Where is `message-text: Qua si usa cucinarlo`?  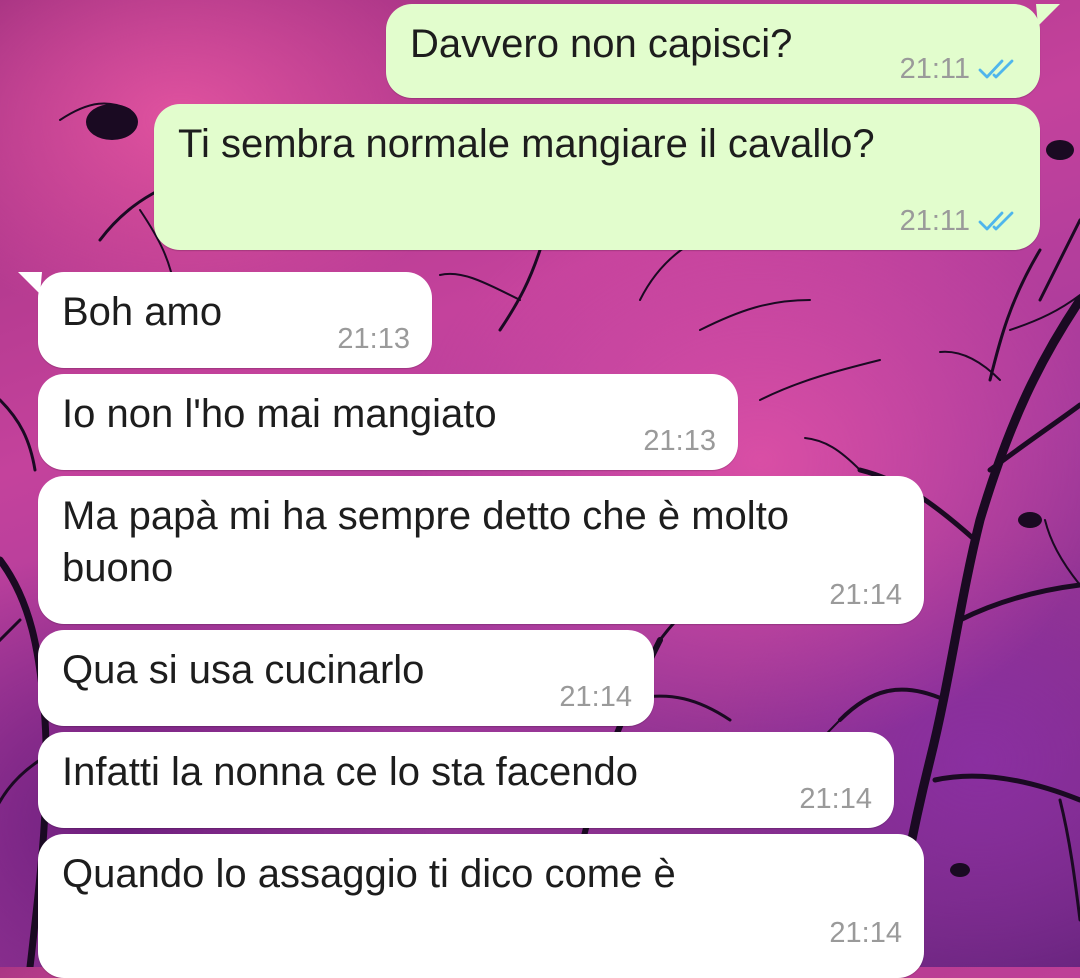 message-text: Qua si usa cucinarlo is located at coordinates (243, 670).